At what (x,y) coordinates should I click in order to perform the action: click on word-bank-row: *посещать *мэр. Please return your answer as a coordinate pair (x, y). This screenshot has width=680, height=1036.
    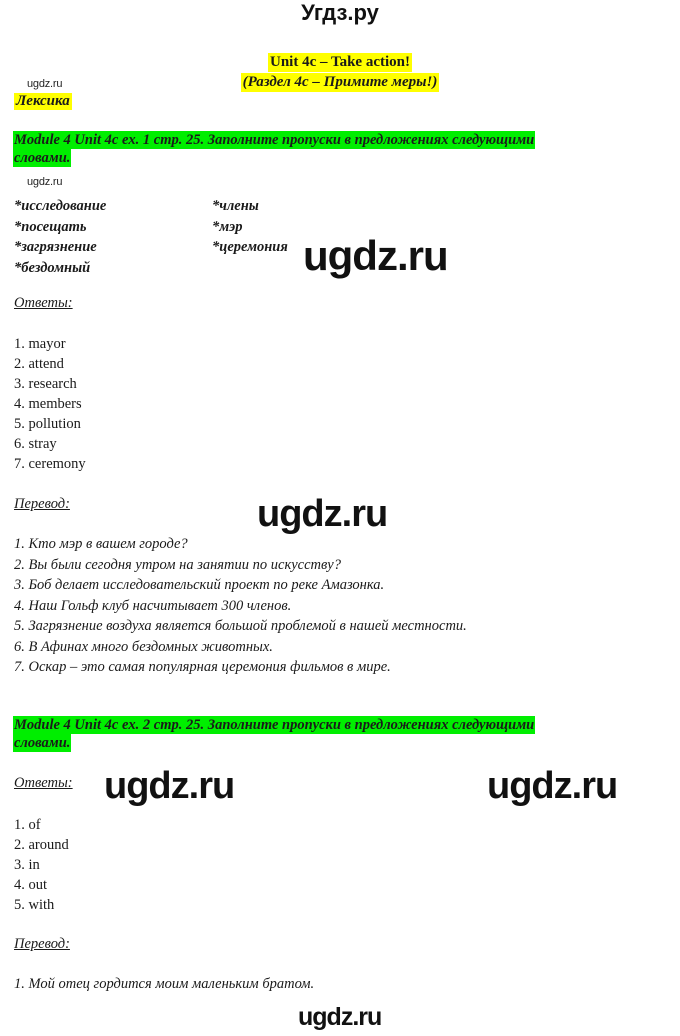
    Looking at the image, I should click on (224, 227).